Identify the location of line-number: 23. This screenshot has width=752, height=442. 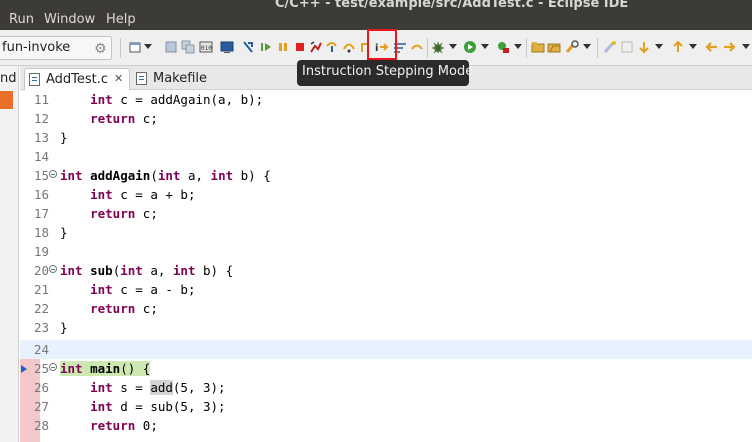
(41, 327).